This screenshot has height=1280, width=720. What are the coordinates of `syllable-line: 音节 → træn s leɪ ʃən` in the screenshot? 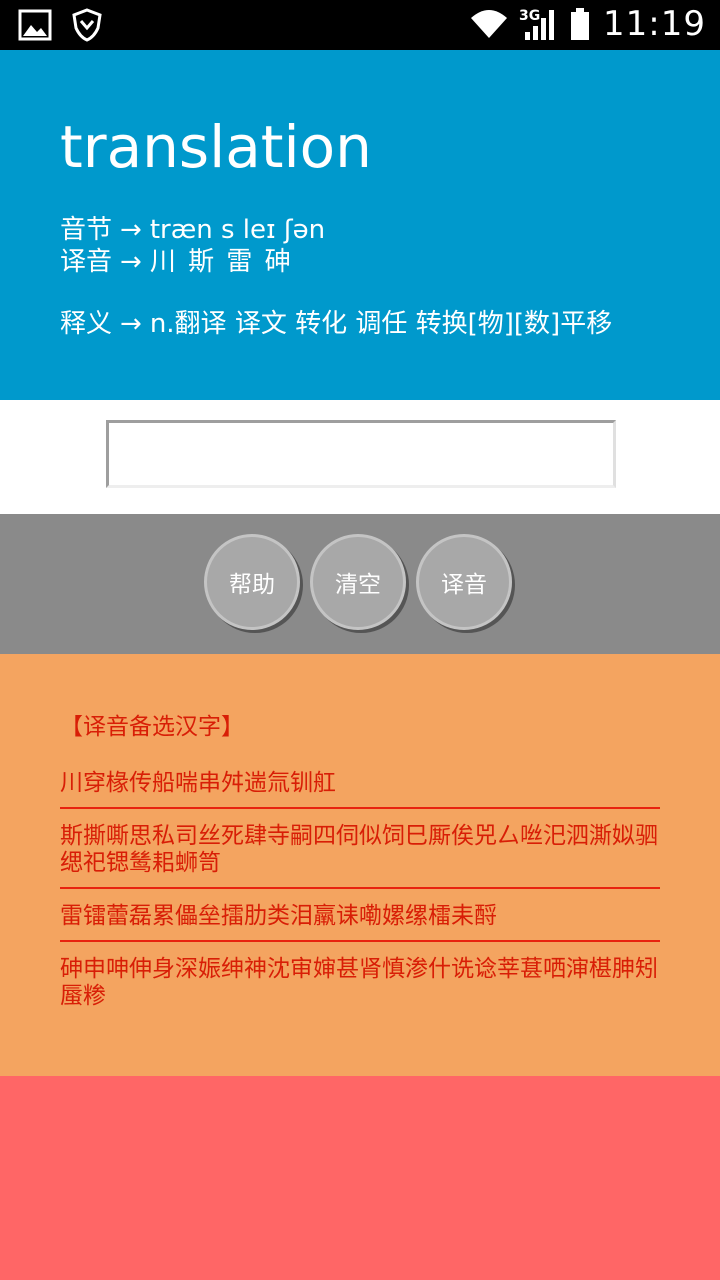 It's located at (192, 230).